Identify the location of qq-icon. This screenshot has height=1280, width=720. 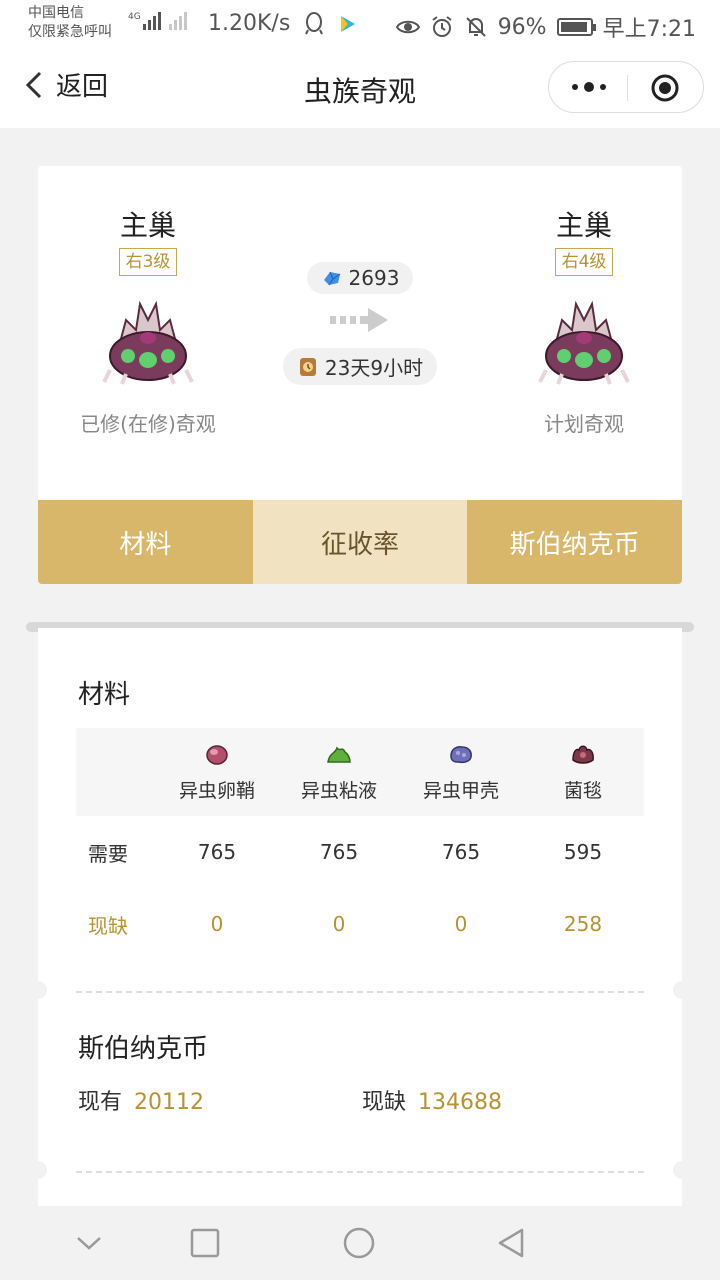
(314, 23).